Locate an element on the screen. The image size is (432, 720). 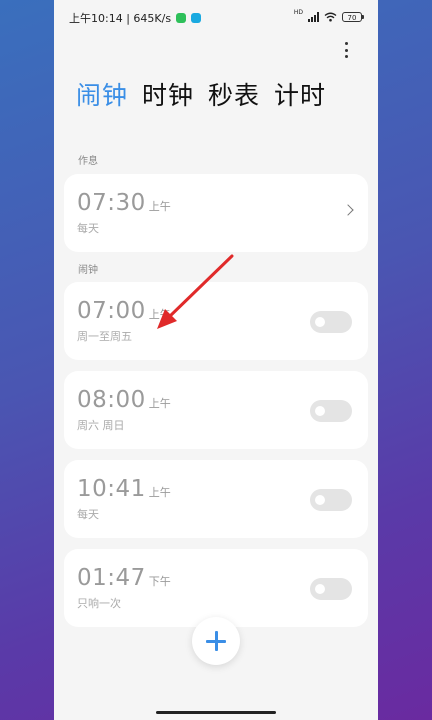
alarm-time: 01:47 is located at coordinates (111, 578).